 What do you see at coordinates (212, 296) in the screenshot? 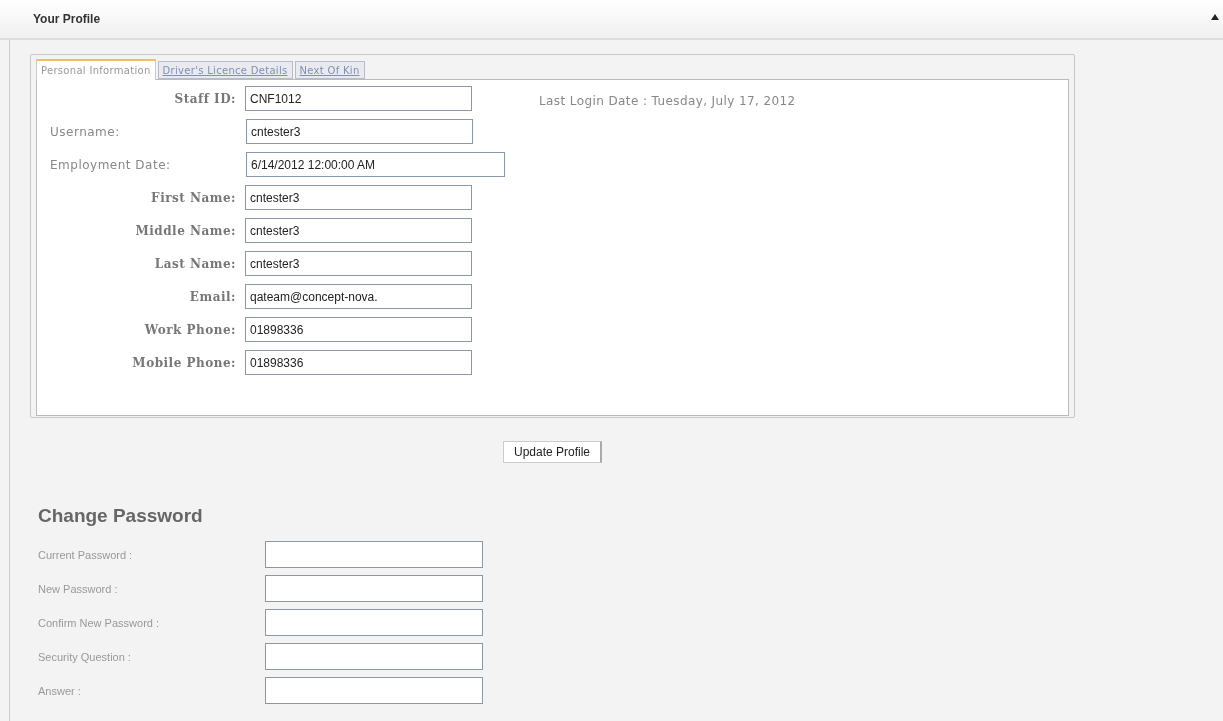
I see `field-label: Email:` at bounding box center [212, 296].